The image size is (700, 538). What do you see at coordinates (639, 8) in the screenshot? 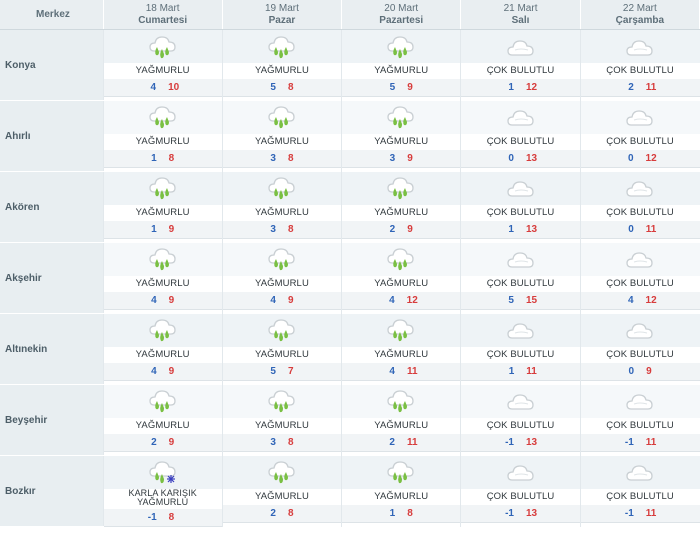
I see `day-date: 22 Mart` at bounding box center [639, 8].